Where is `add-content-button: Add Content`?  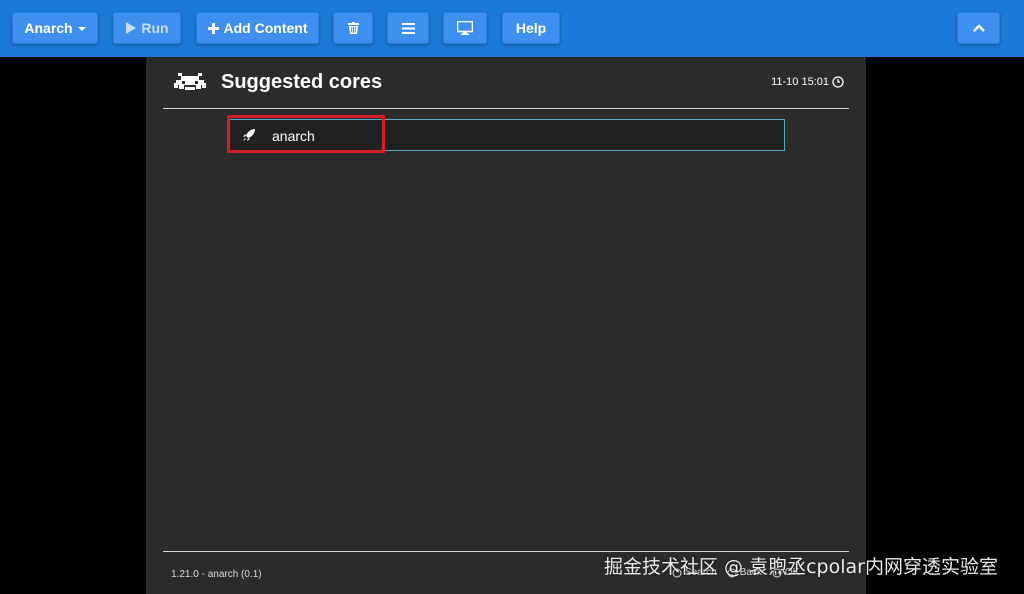 add-content-button: Add Content is located at coordinates (257, 28).